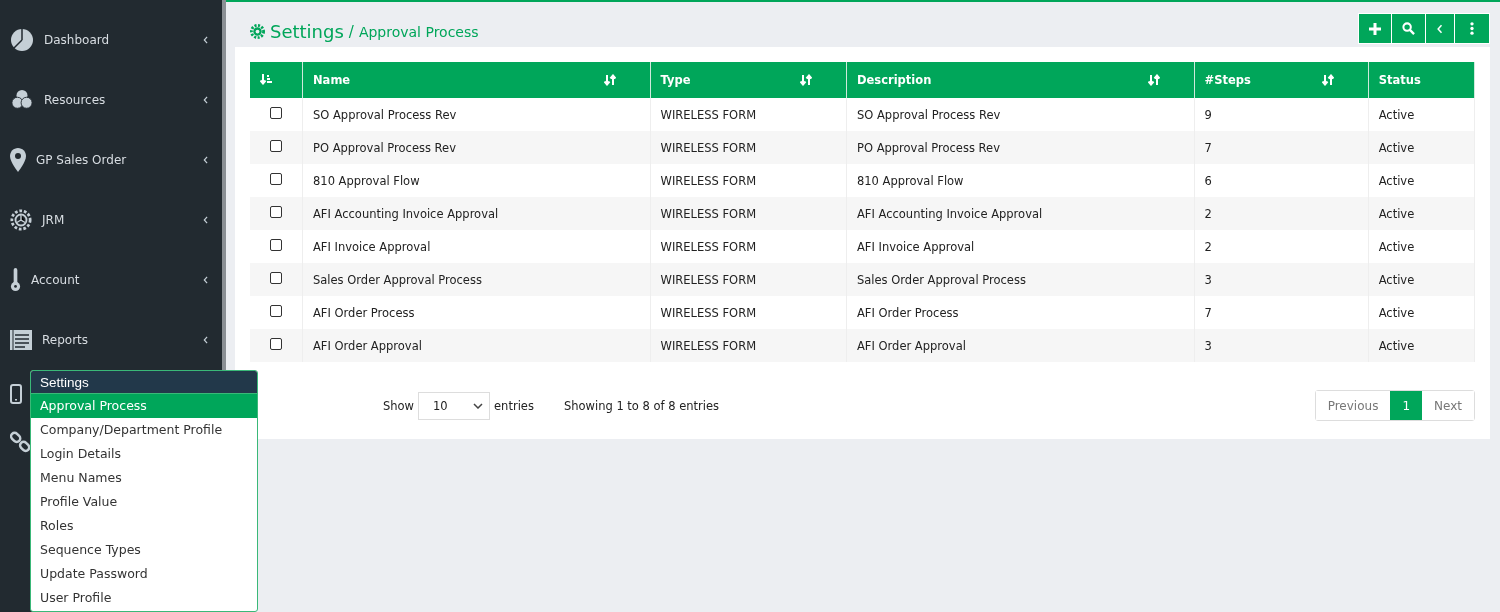 Image resolution: width=1500 pixels, height=612 pixels. What do you see at coordinates (114, 160) in the screenshot?
I see `sidebar-item: GP Sales Order` at bounding box center [114, 160].